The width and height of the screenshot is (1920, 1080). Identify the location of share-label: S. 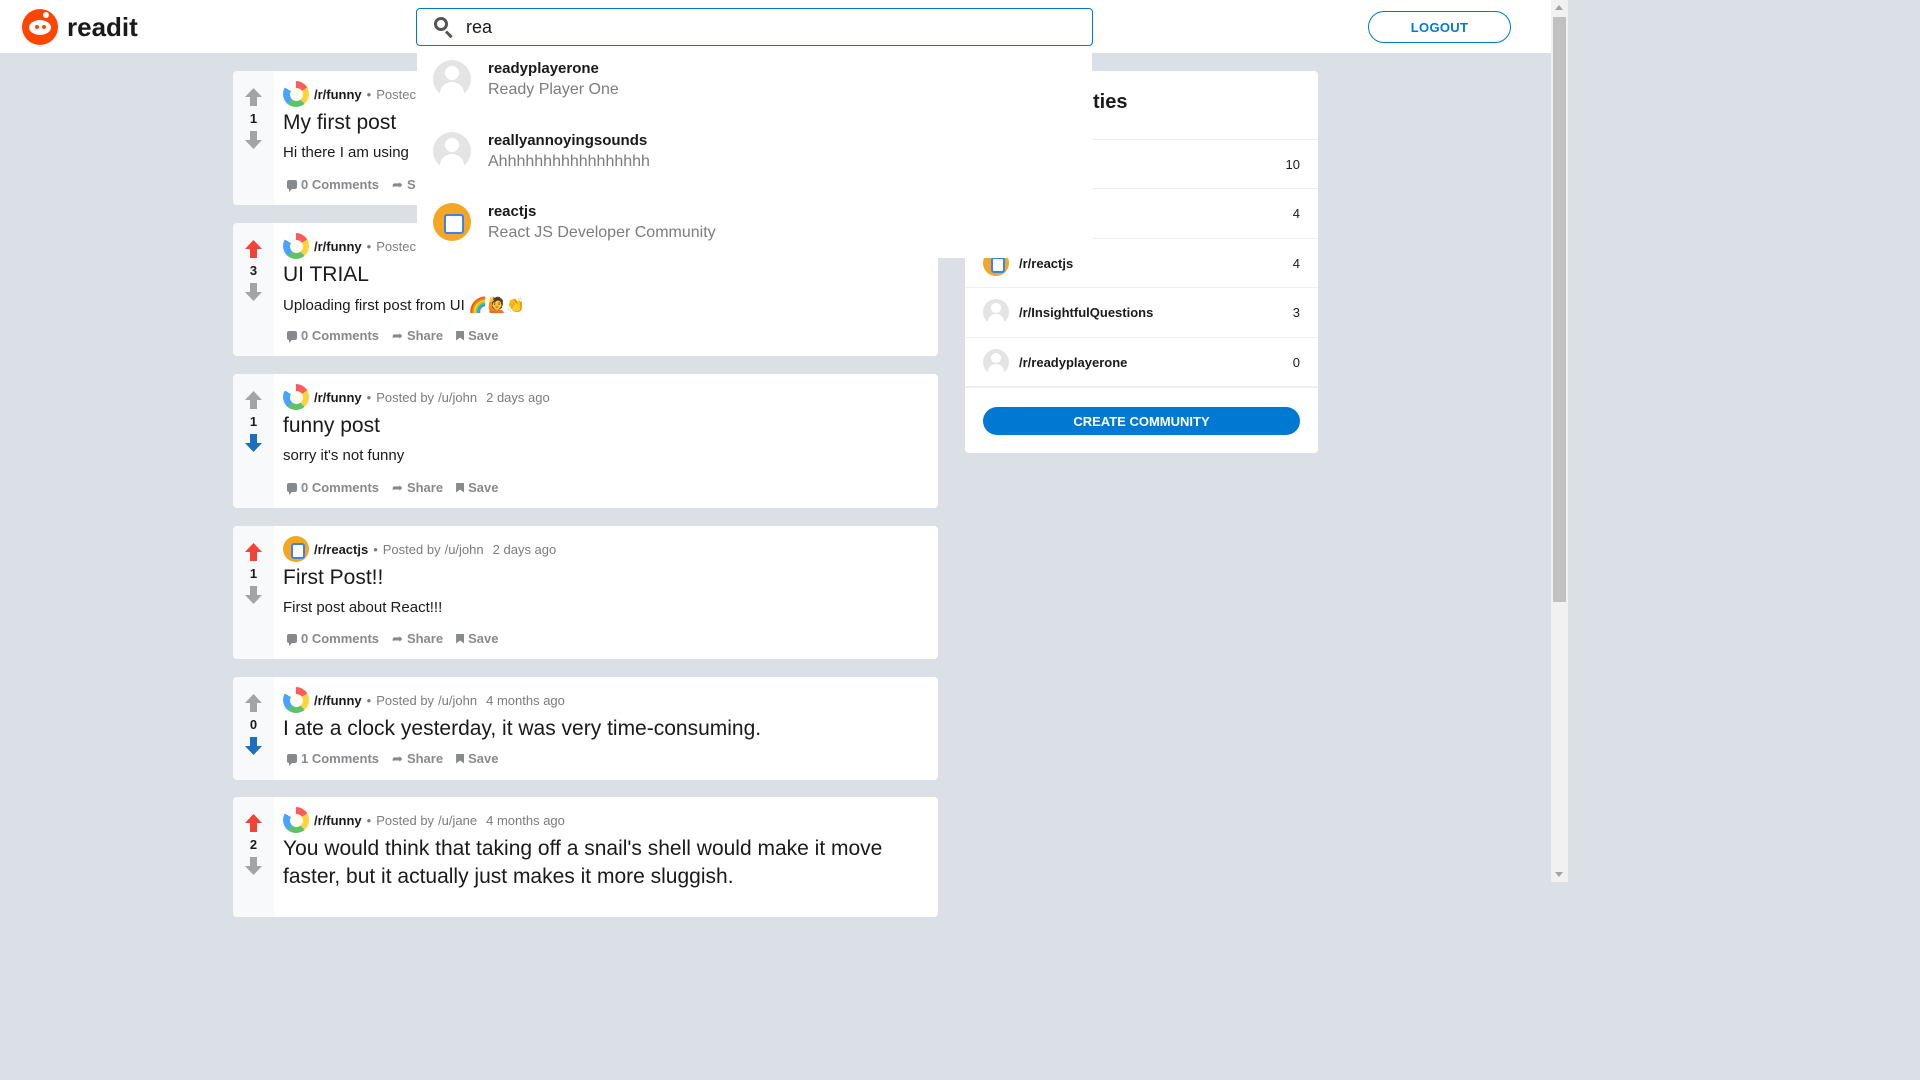
(411, 184).